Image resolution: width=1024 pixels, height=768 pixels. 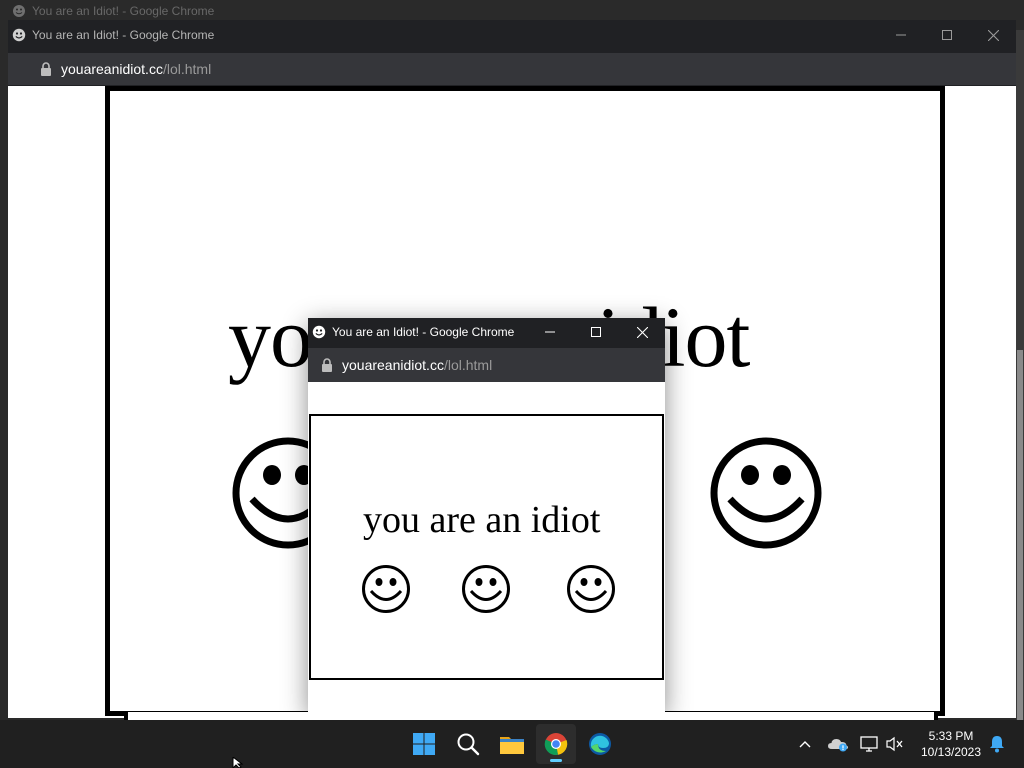 I want to click on popup-page-content: you are an idiot, so click(x=486, y=547).